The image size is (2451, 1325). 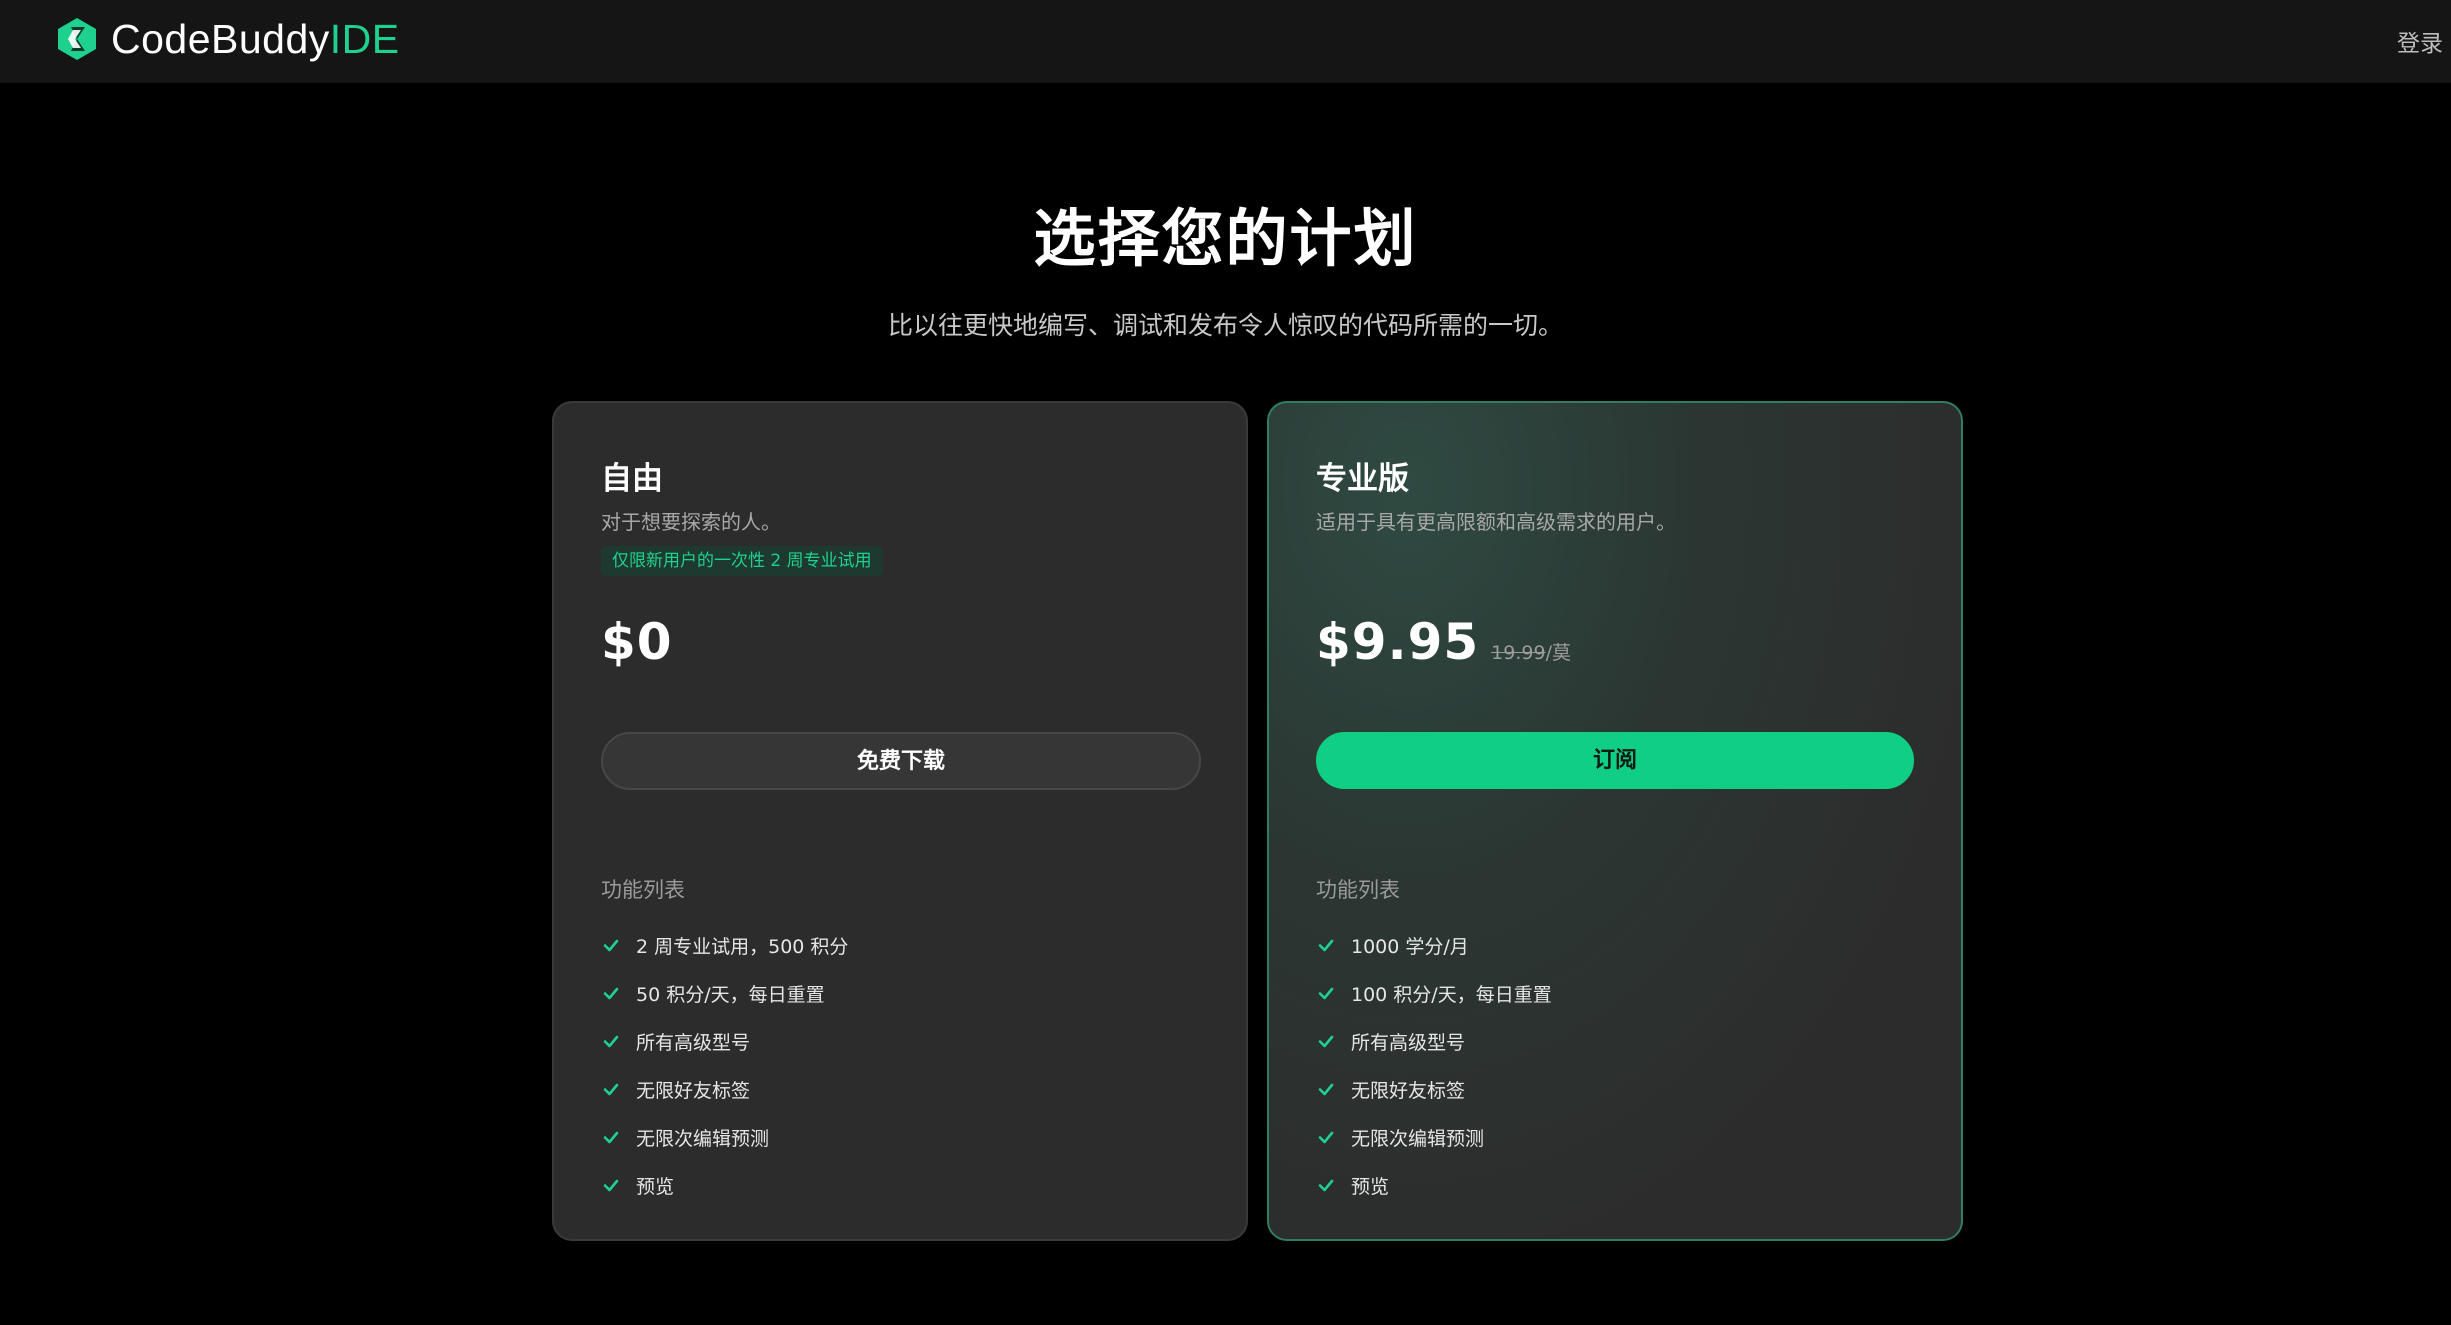 I want to click on list-item: 1000 学分/月, so click(x=1434, y=945).